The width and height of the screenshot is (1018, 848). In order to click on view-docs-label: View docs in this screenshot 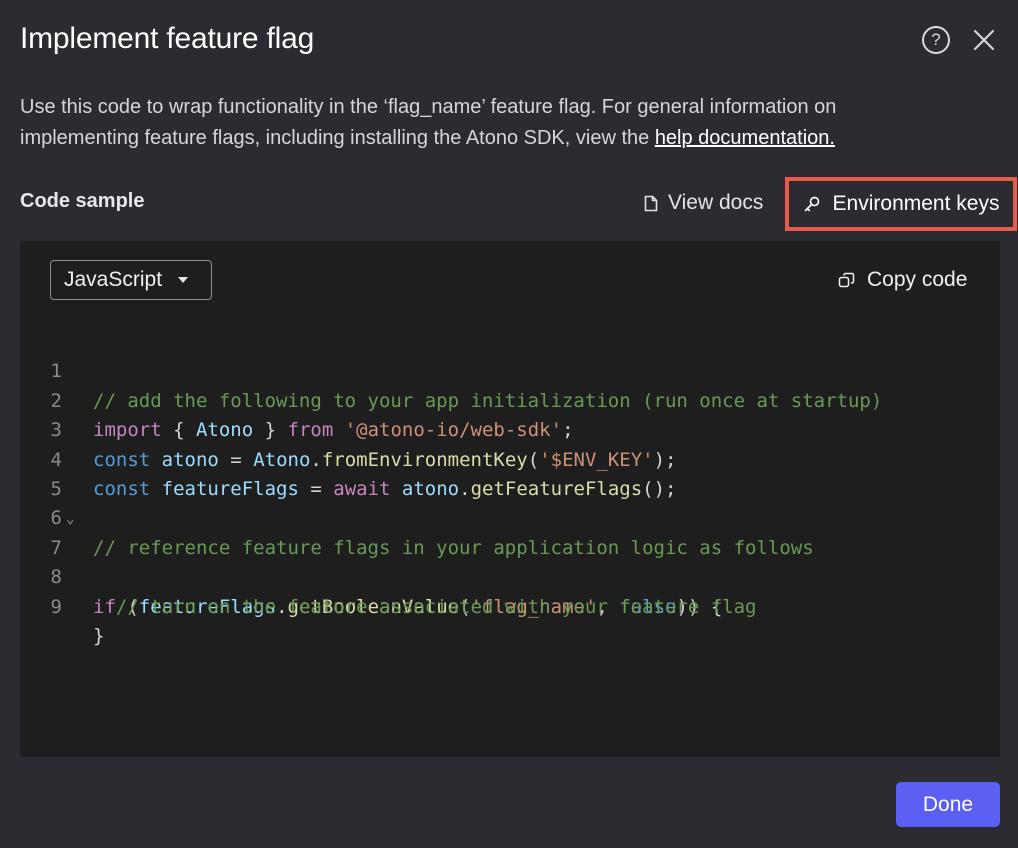, I will do `click(716, 202)`.